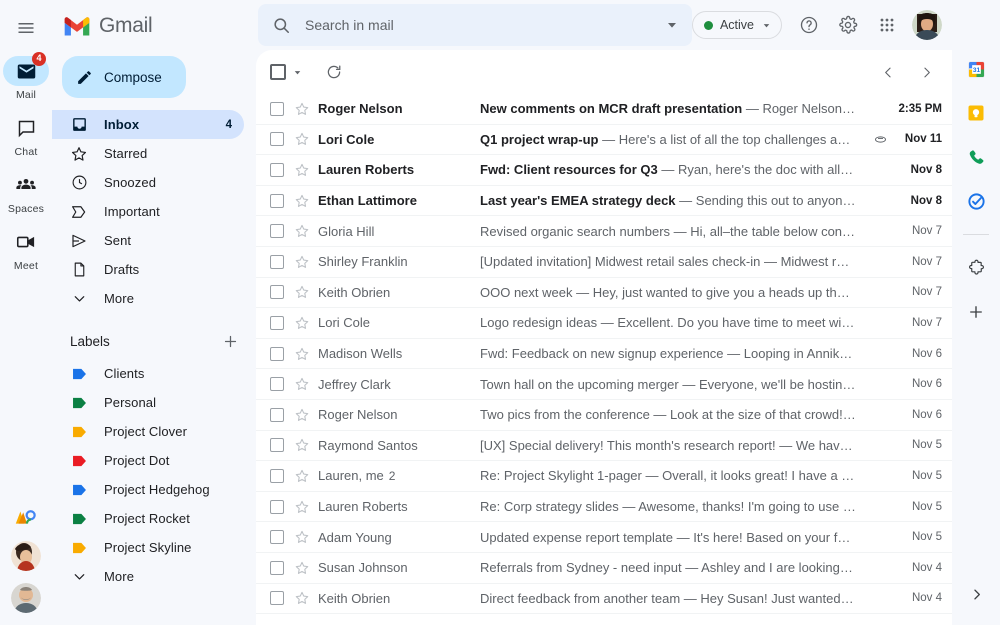 This screenshot has width=1000, height=625. I want to click on rail-item-spaces: Spaces, so click(26, 192).